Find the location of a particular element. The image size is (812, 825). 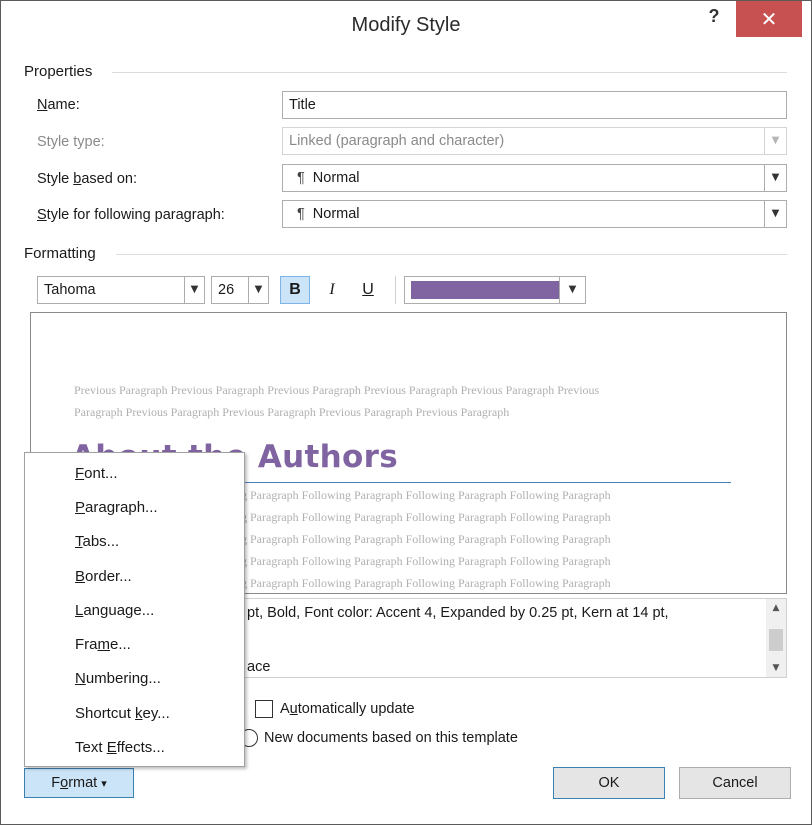

toolbar-separator is located at coordinates (395, 290).